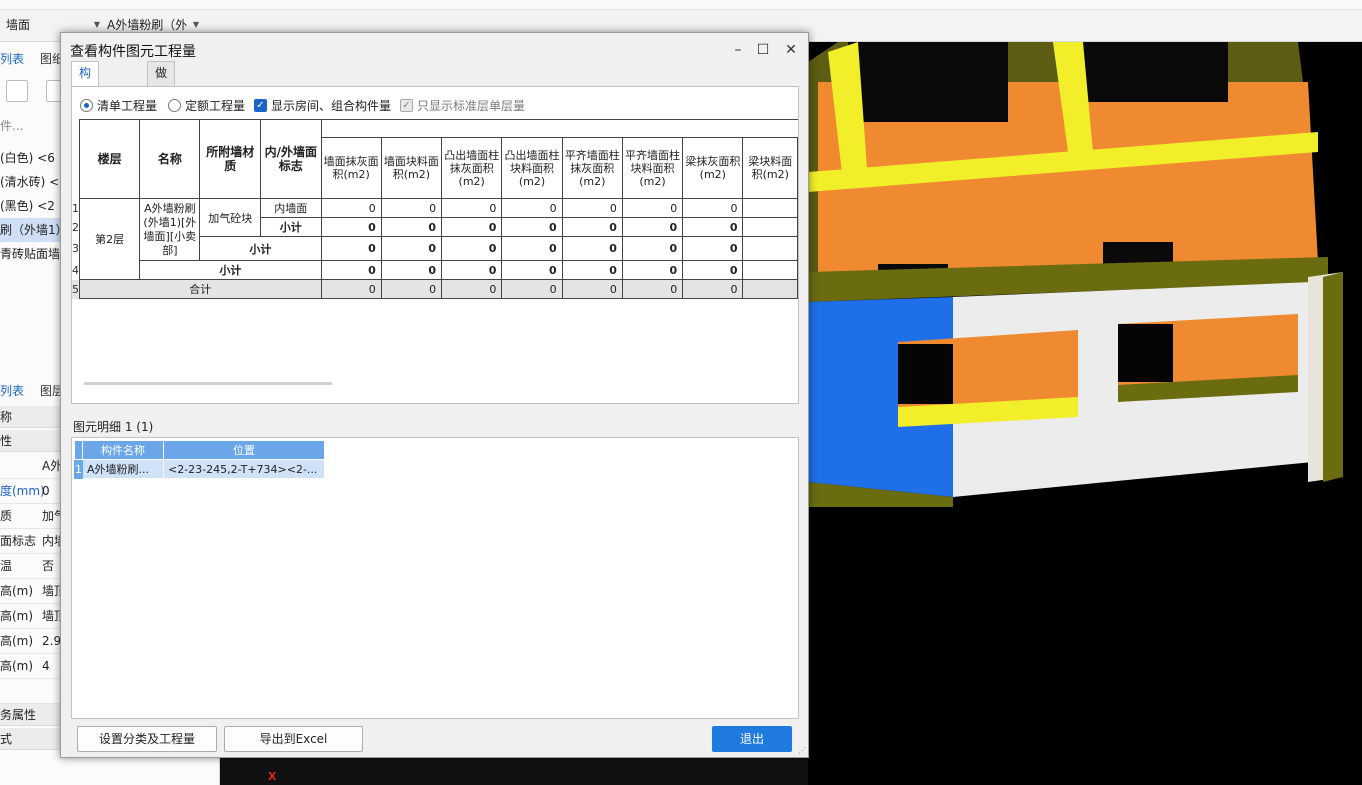 The width and height of the screenshot is (1362, 785). Describe the element at coordinates (532, 168) in the screenshot. I see `header-protruding-tile: 凸出墙面柱块料面积(m2)` at that location.